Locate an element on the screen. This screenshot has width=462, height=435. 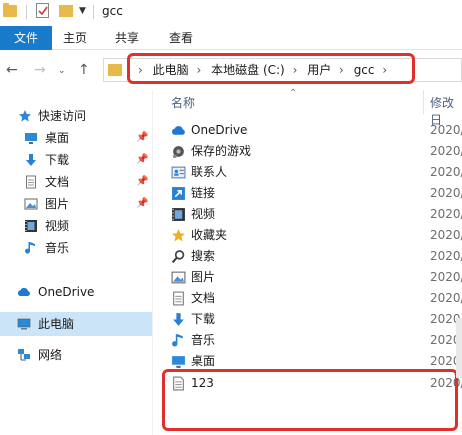
tab-view: 查看 is located at coordinates (181, 38).